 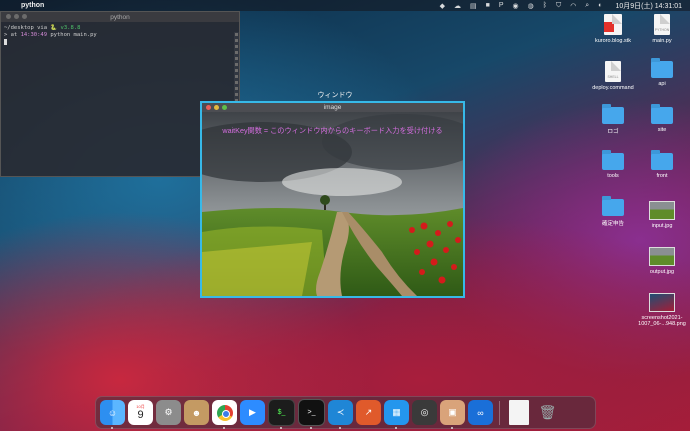 I want to click on desktop-icon-label: output.jpg, so click(x=662, y=272).